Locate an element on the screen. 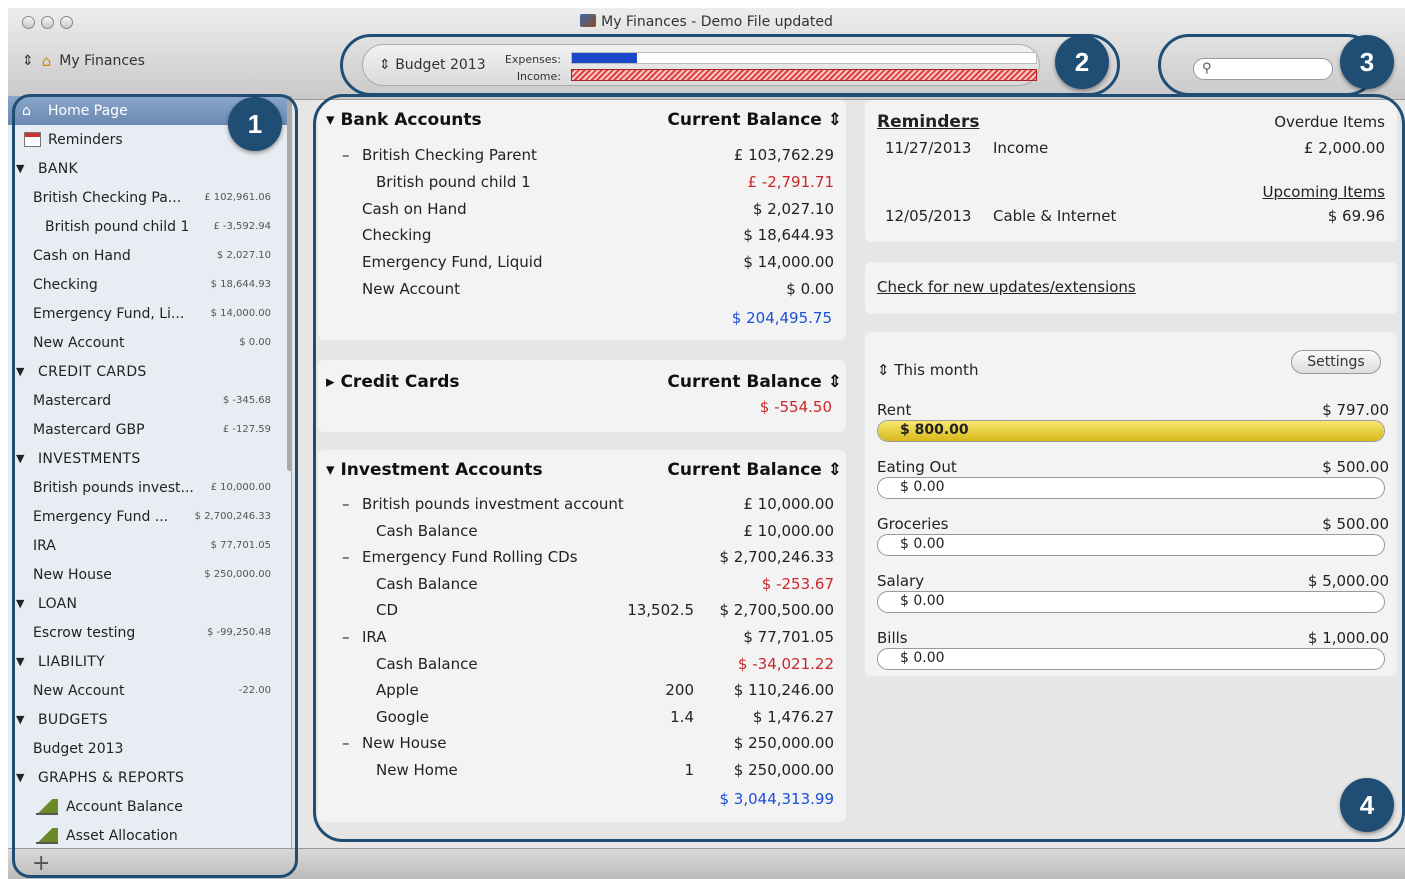 The image size is (1405, 879). sidebar-account-item: Budget 2013 is located at coordinates (149, 748).